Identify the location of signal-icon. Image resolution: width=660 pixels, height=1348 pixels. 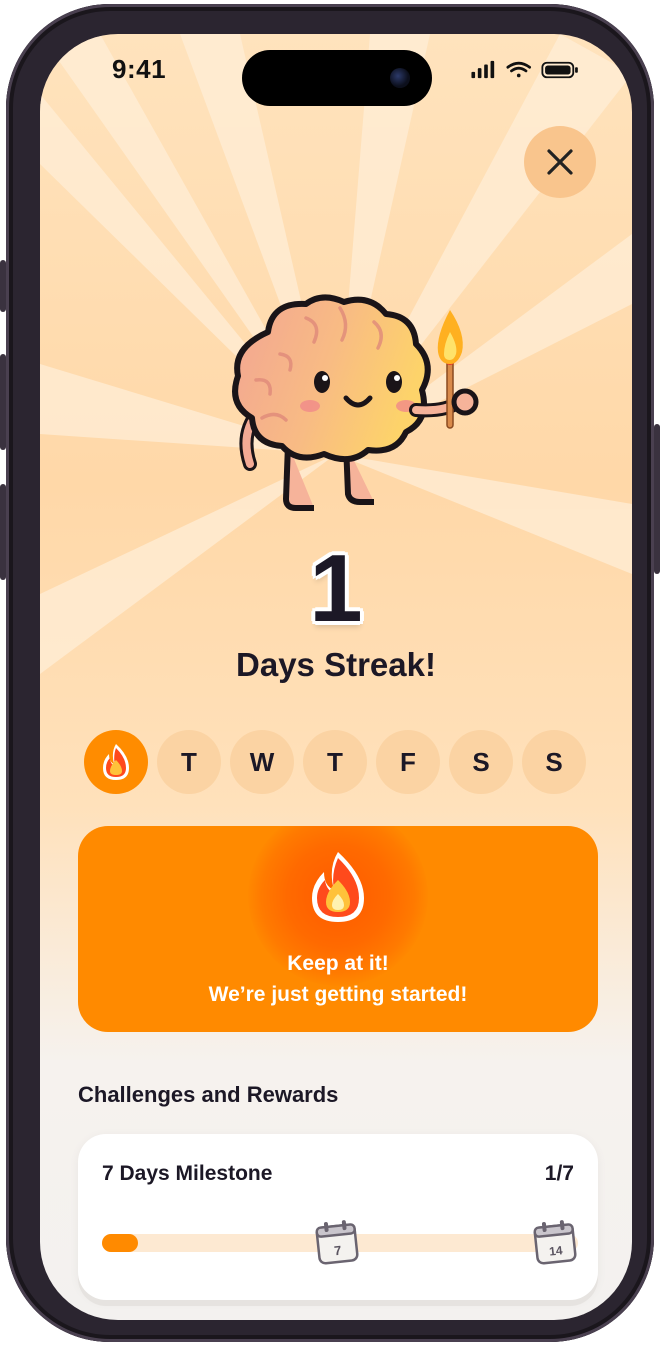
(483, 69).